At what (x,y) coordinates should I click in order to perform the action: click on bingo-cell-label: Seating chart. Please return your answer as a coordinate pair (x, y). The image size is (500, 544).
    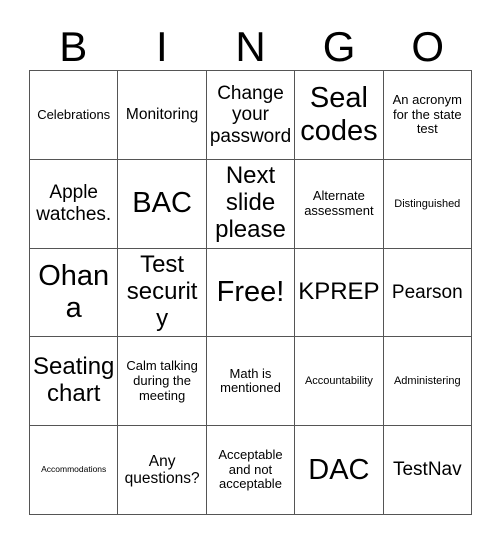
    Looking at the image, I should click on (74, 380).